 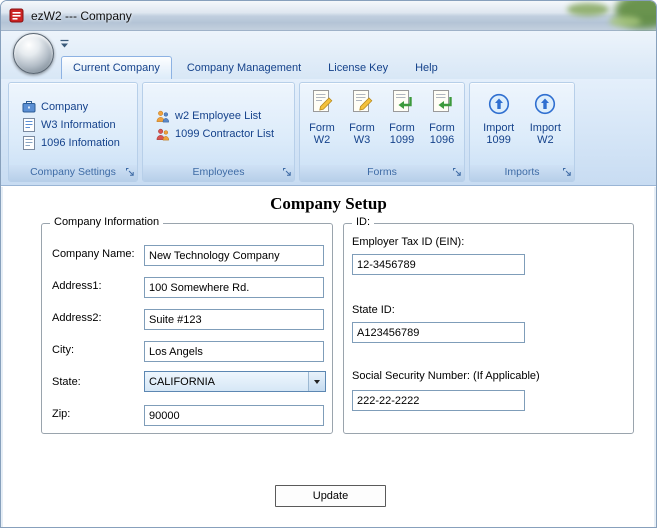 I want to click on form-w2-button: Form W2, so click(x=322, y=117).